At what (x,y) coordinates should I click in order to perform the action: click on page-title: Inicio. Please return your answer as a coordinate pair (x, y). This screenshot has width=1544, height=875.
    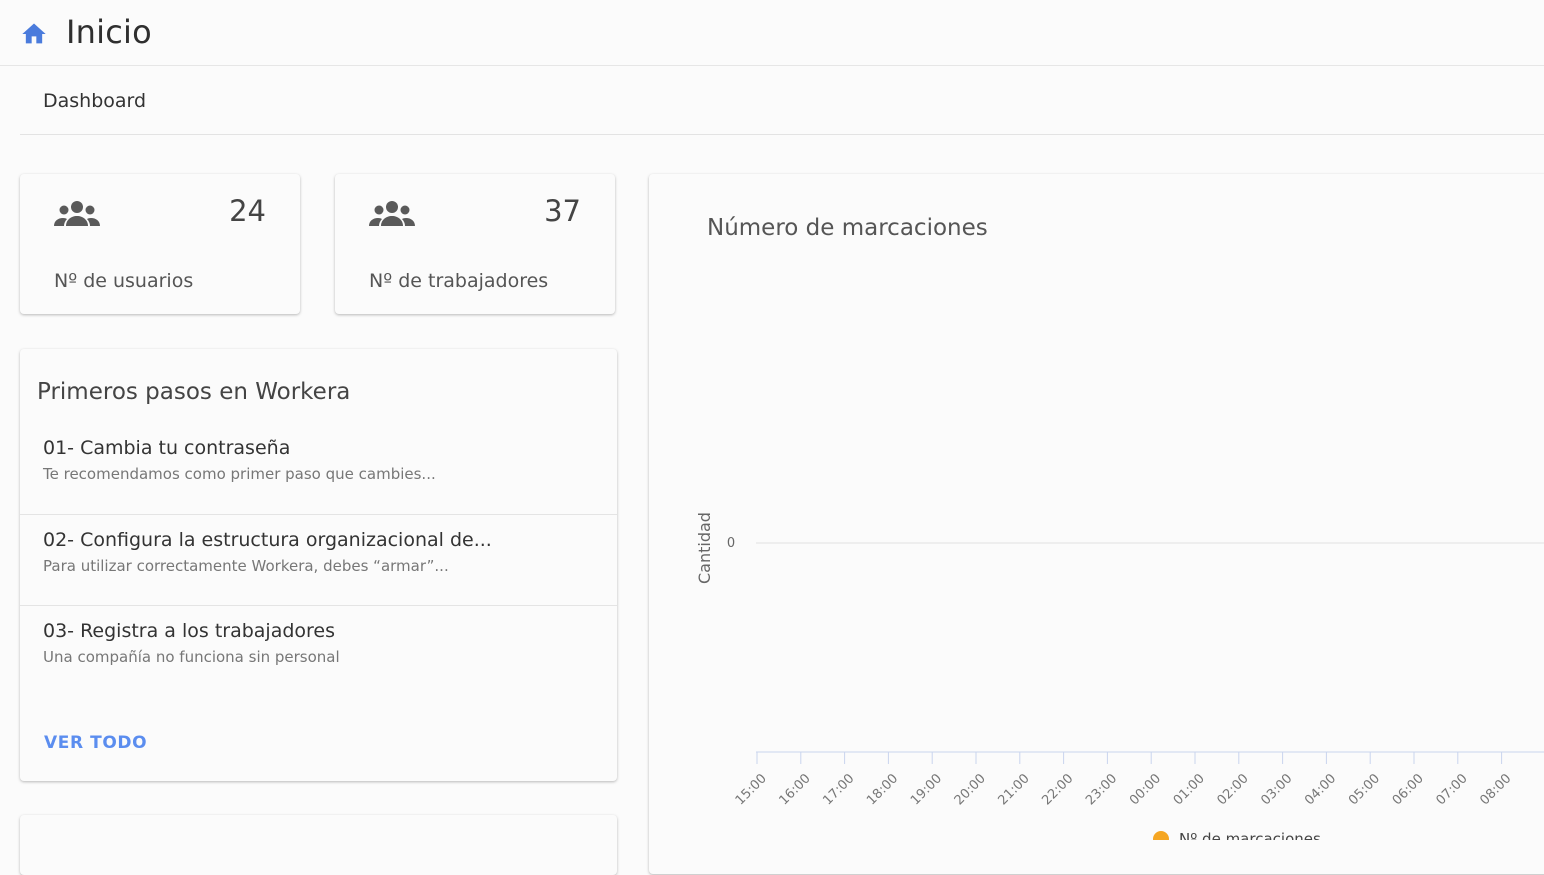
    Looking at the image, I should click on (109, 32).